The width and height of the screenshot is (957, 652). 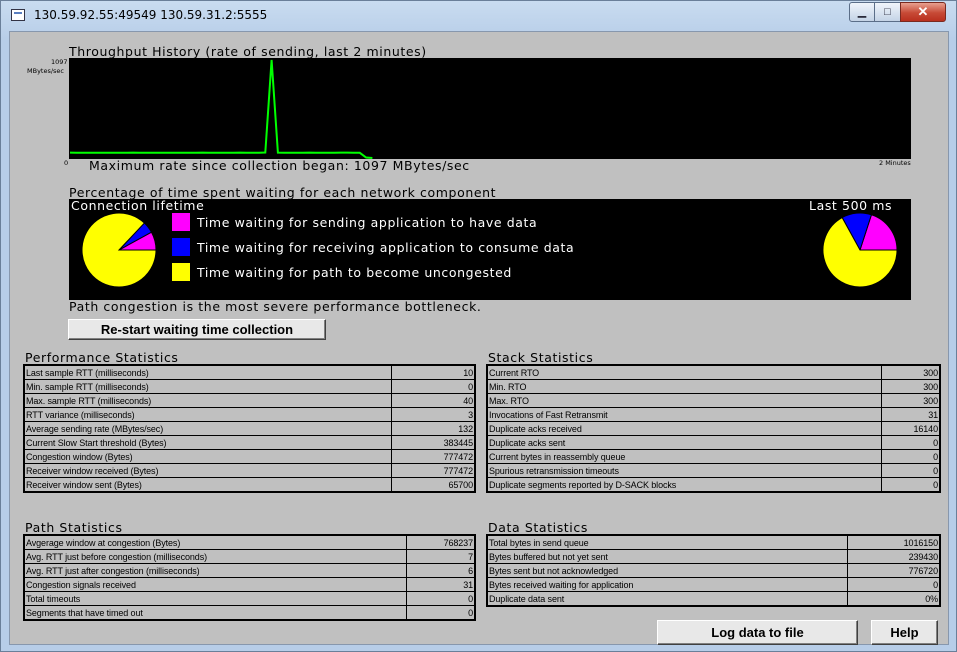 I want to click on legend-swatch-sending-app, so click(x=181, y=222).